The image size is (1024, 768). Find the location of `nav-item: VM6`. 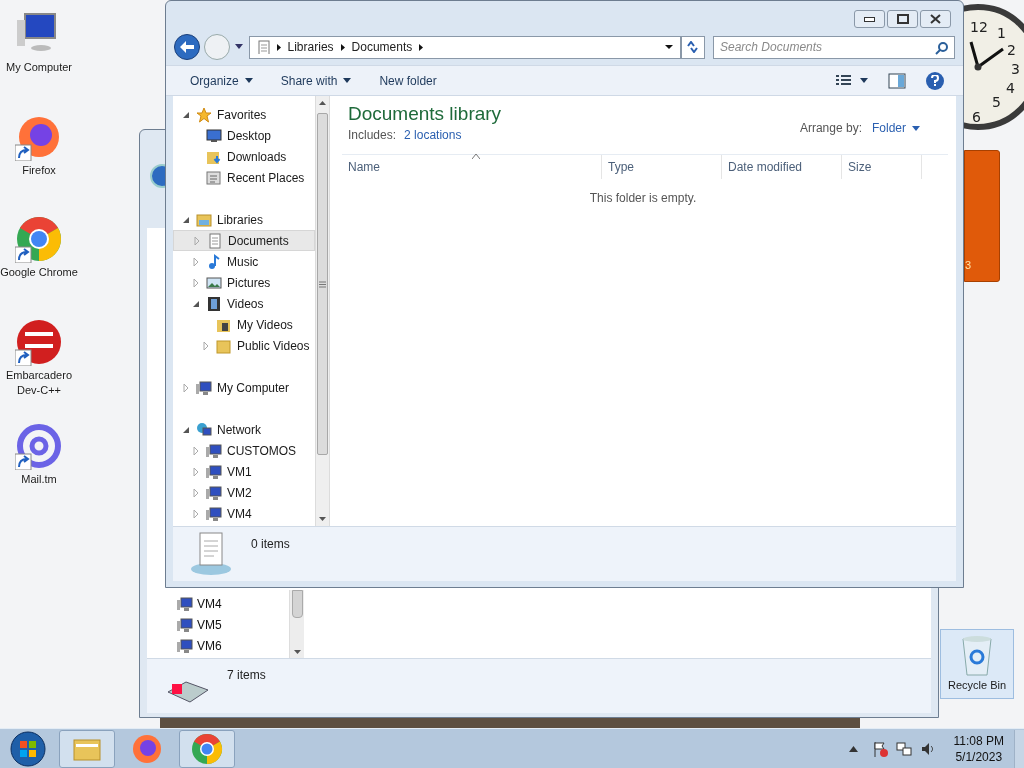

nav-item: VM6 is located at coordinates (209, 645).